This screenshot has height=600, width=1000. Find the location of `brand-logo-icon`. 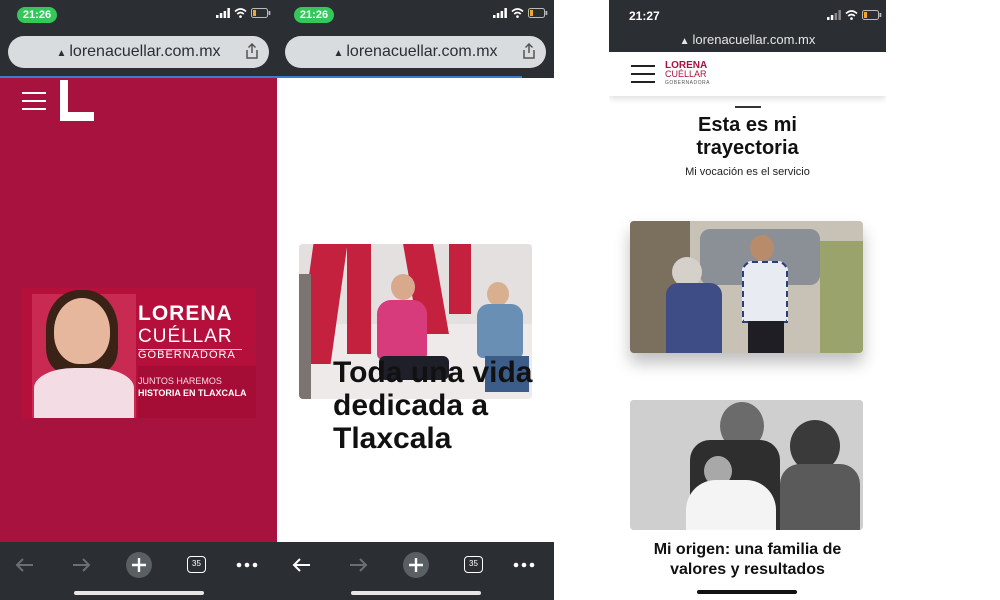

brand-logo-icon is located at coordinates (77, 100).